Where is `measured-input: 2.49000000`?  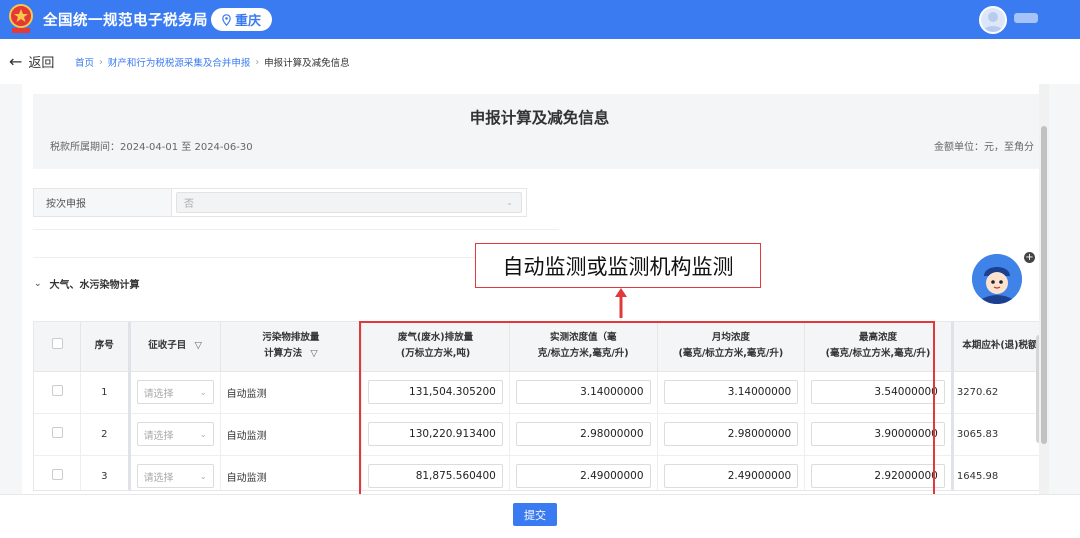
measured-input: 2.49000000 is located at coordinates (583, 476).